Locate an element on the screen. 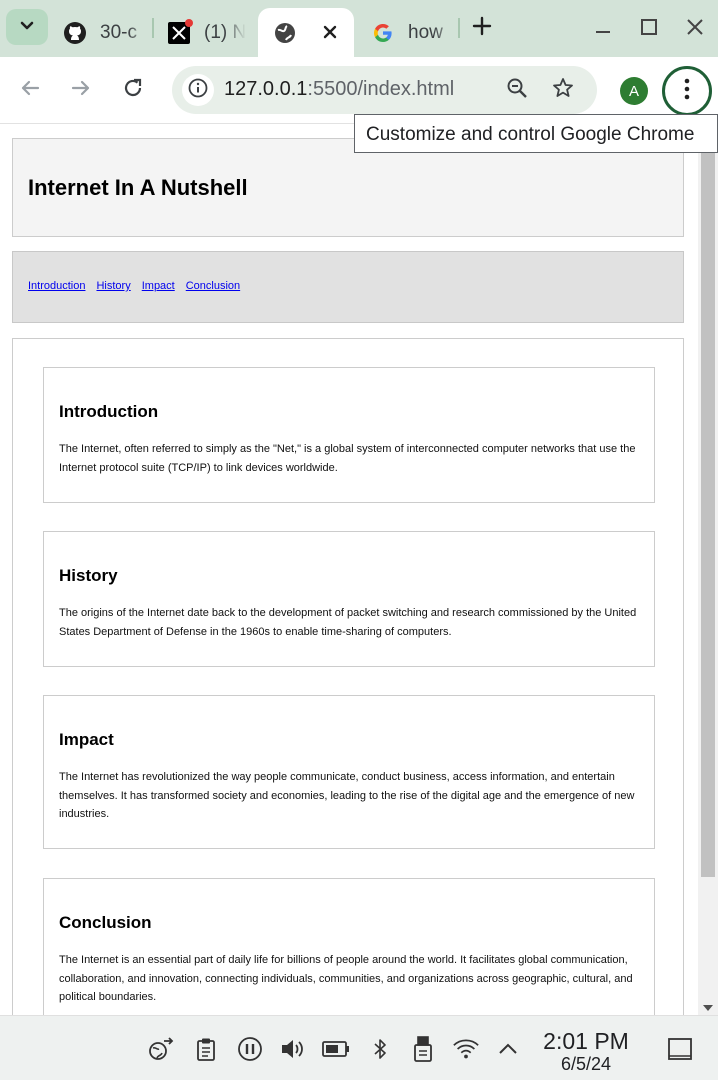 The image size is (718, 1080). site-info-button is located at coordinates (198, 90).